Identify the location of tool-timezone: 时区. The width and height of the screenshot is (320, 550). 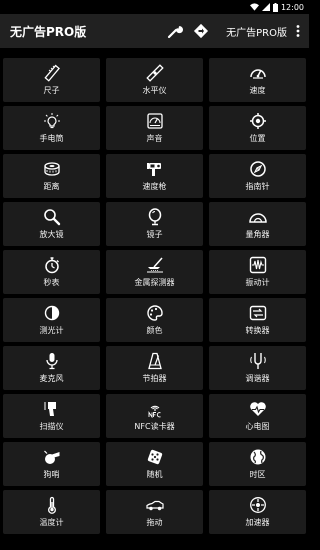
(257, 464).